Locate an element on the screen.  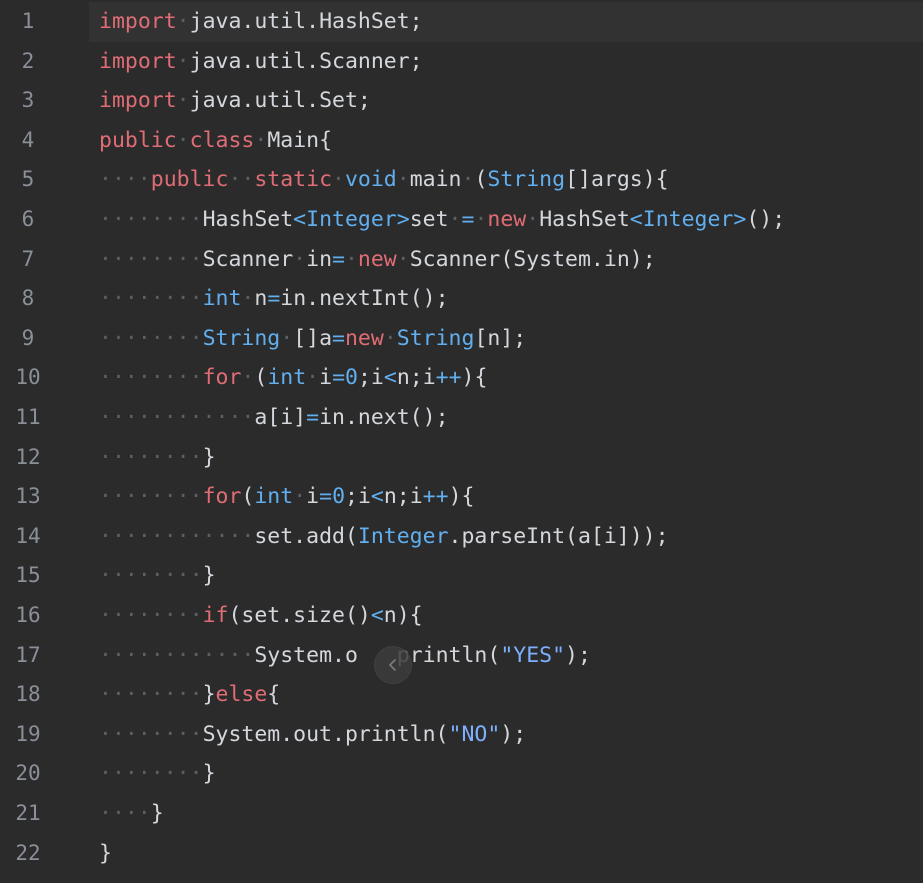
code-line: 18 ········}else{ is located at coordinates (461, 695).